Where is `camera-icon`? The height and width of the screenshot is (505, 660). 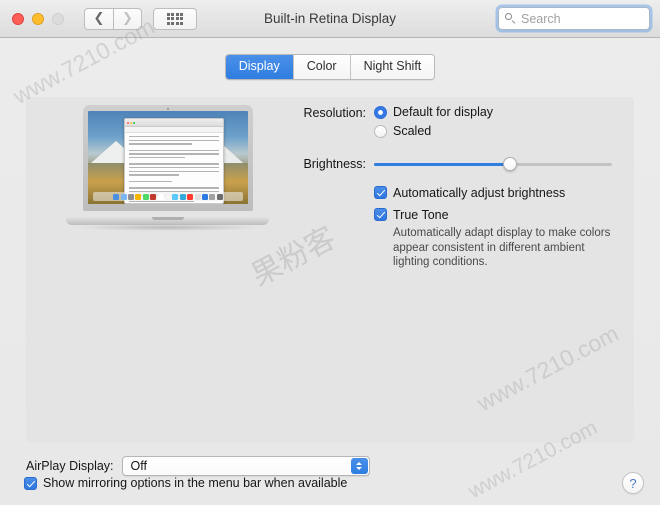
camera-icon is located at coordinates (168, 108).